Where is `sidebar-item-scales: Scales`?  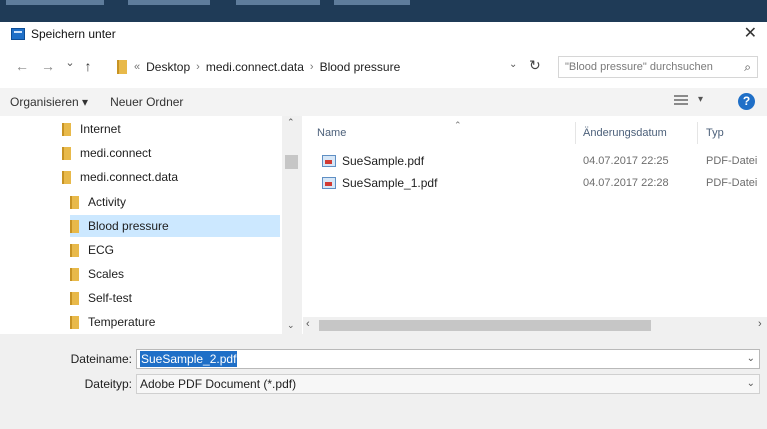 sidebar-item-scales: Scales is located at coordinates (175, 274).